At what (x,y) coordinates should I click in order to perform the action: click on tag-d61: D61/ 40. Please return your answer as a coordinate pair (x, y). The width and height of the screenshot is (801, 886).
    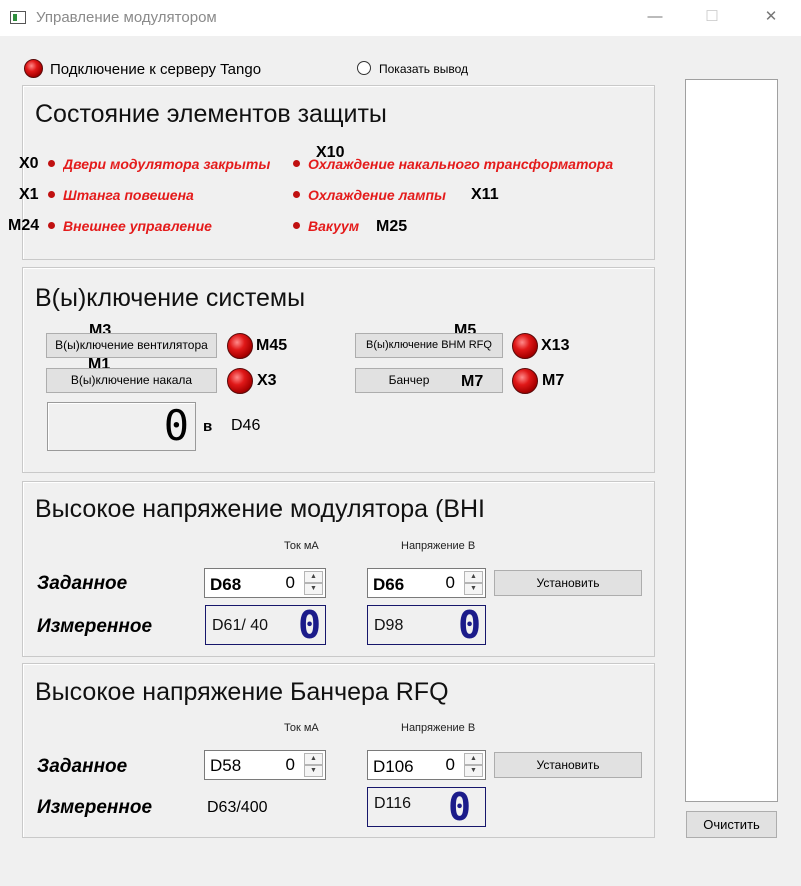
    Looking at the image, I should click on (240, 625).